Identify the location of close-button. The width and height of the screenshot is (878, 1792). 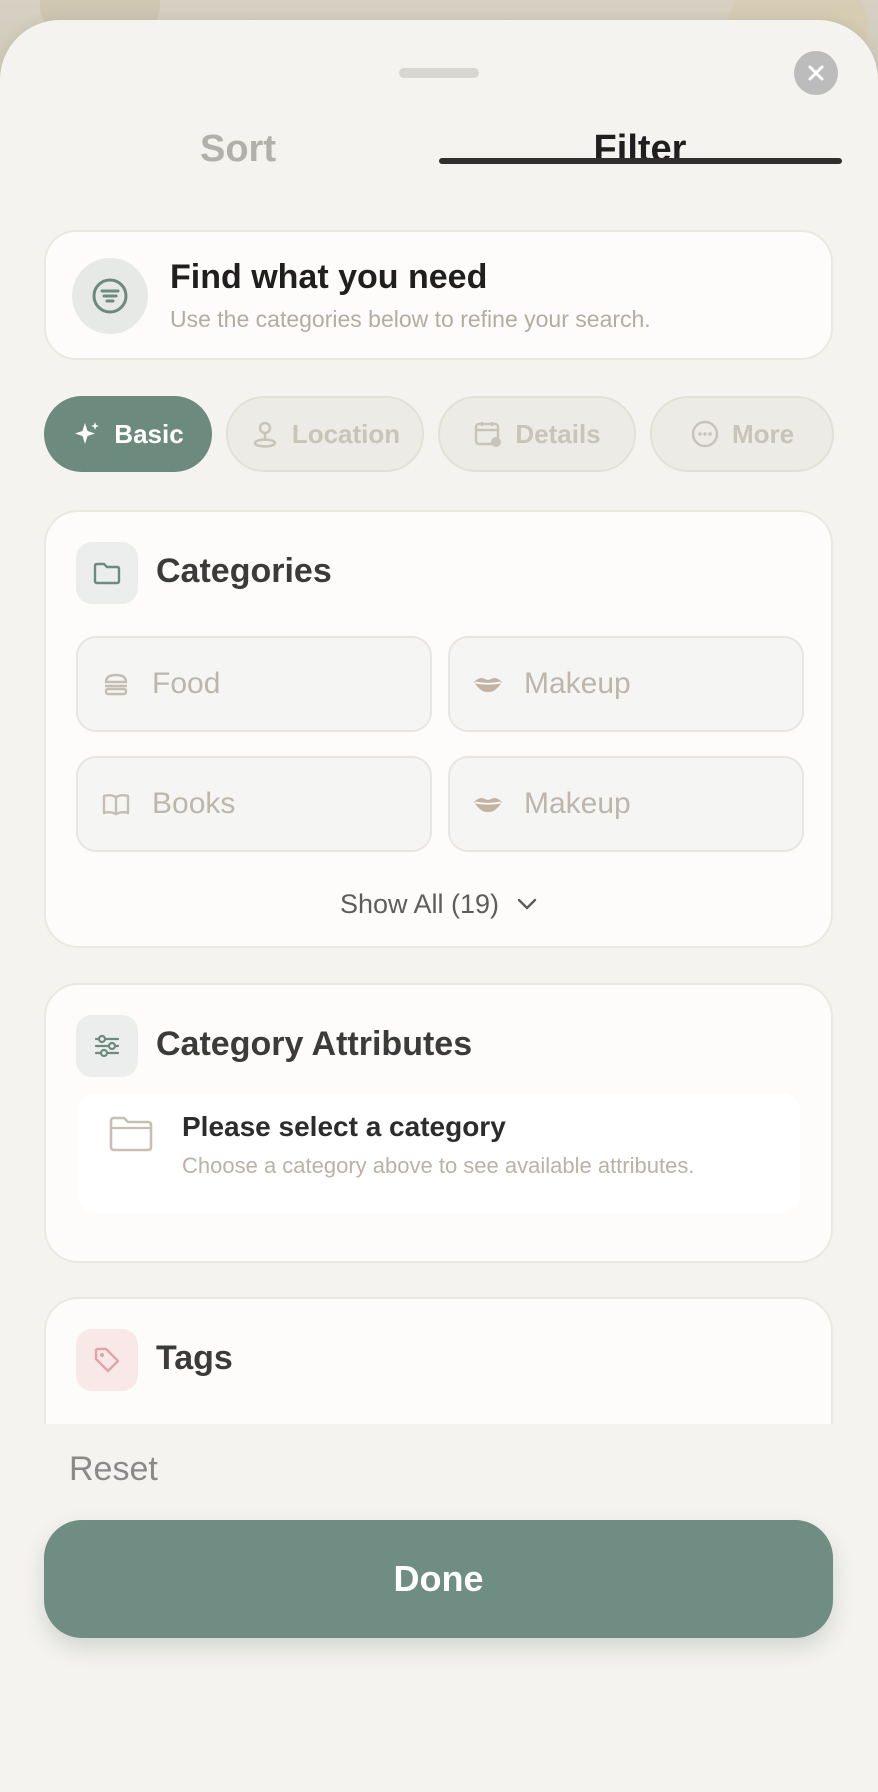
(816, 73).